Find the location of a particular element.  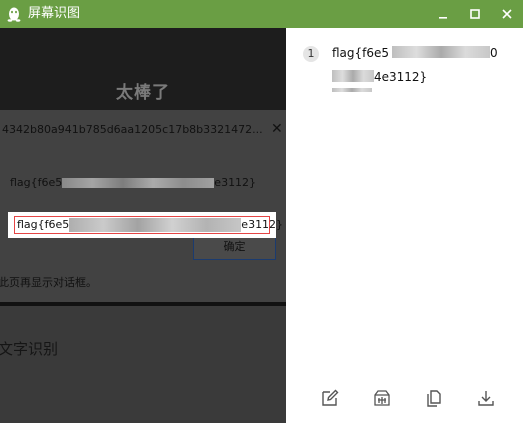

result-text-line-1-end: 0 is located at coordinates (494, 53).